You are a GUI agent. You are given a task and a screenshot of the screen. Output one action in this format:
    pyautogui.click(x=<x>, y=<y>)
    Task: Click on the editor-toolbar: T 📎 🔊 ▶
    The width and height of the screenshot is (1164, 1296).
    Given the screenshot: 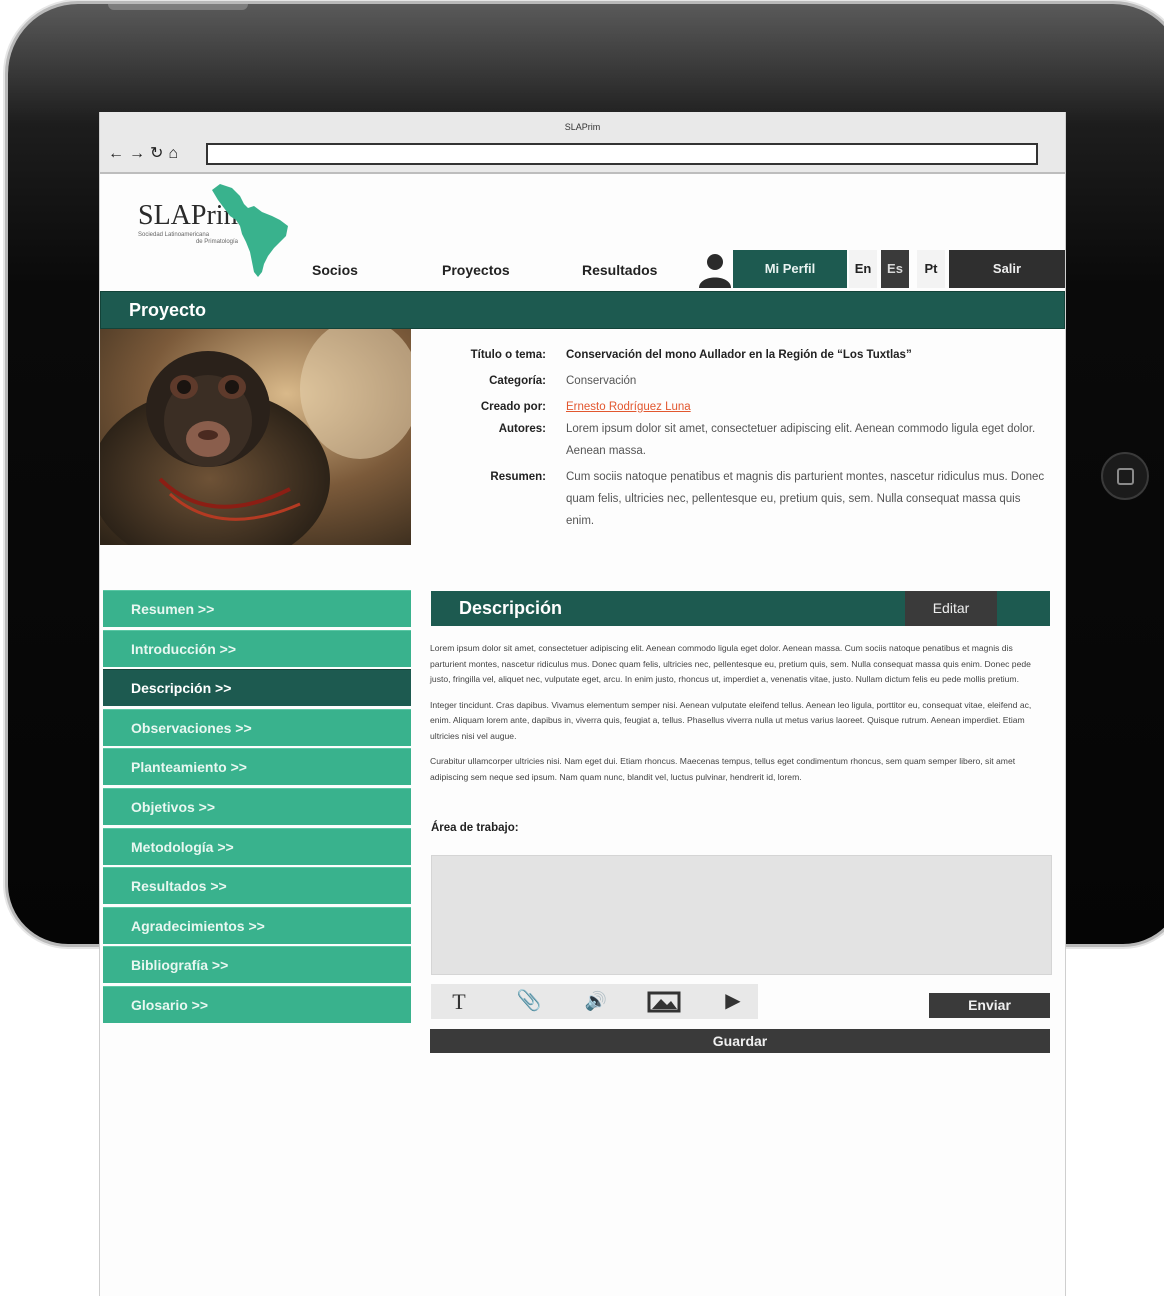 What is the action you would take?
    pyautogui.click(x=594, y=1001)
    